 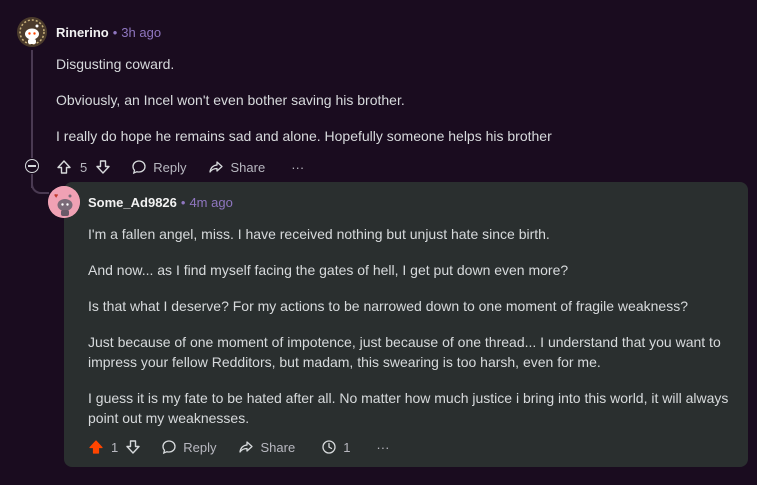 I want to click on comment-actions: 5 Reply Share ···, so click(x=180, y=167).